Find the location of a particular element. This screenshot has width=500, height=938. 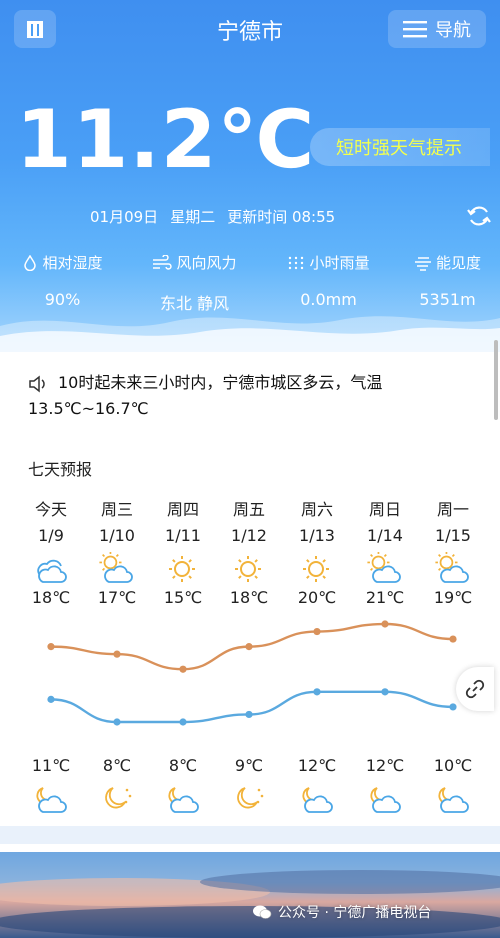

forecast-day-label: 周五 is located at coordinates (248, 509).